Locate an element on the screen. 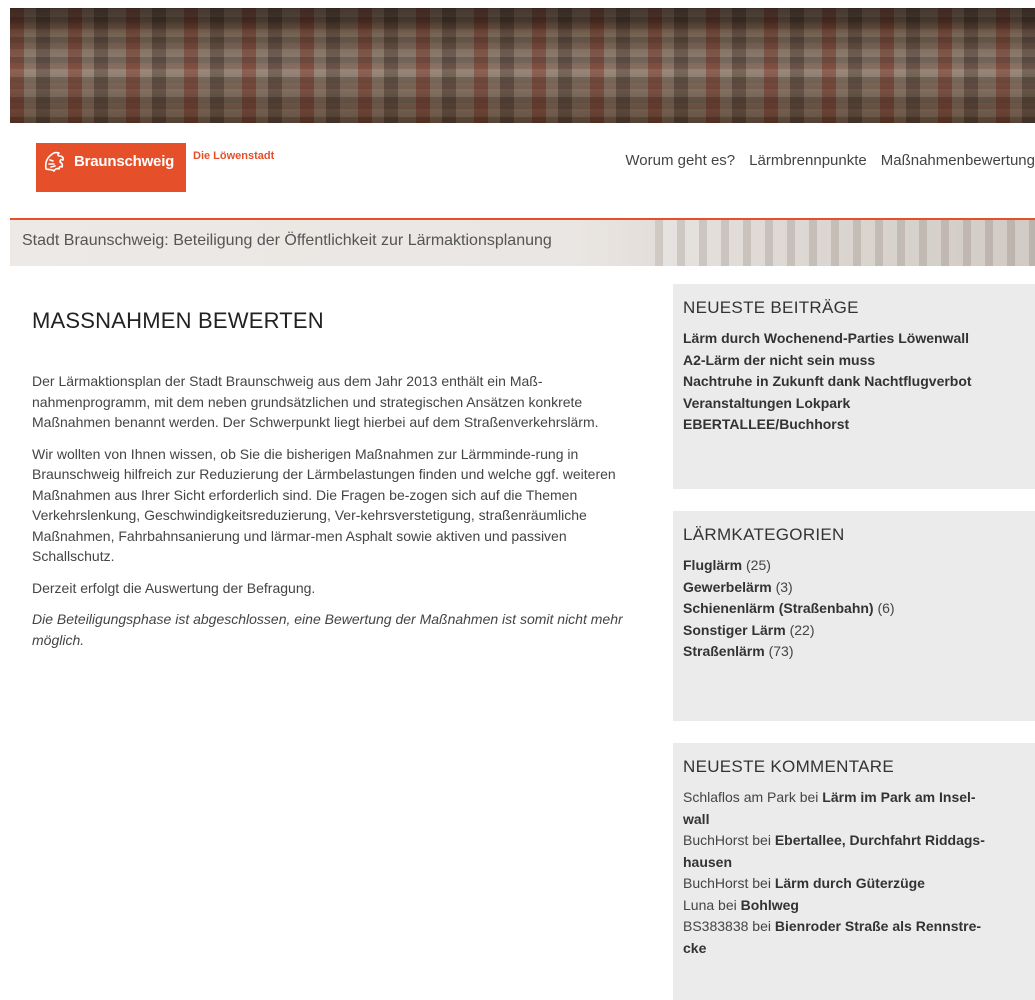 The height and width of the screenshot is (1000, 1035). category-count: (22) is located at coordinates (802, 629).